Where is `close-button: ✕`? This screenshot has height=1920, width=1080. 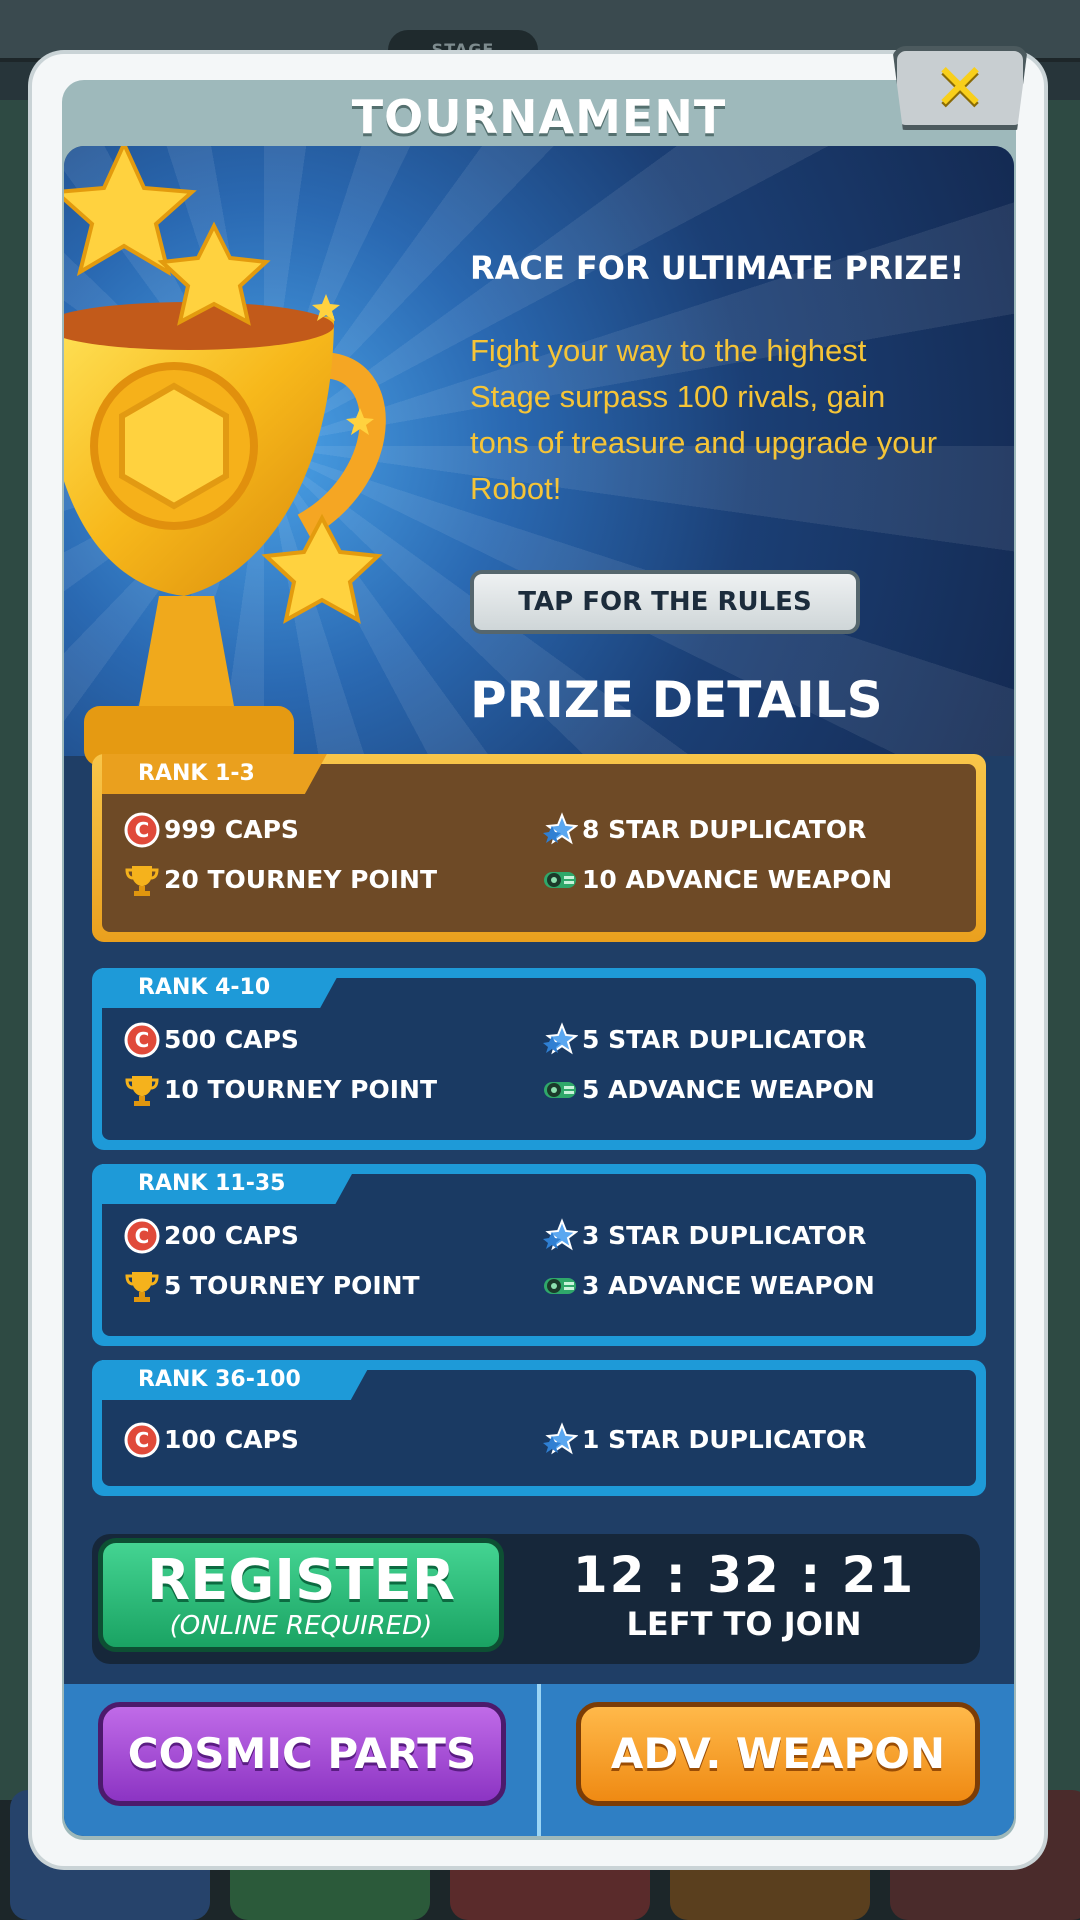 close-button: ✕ is located at coordinates (960, 88).